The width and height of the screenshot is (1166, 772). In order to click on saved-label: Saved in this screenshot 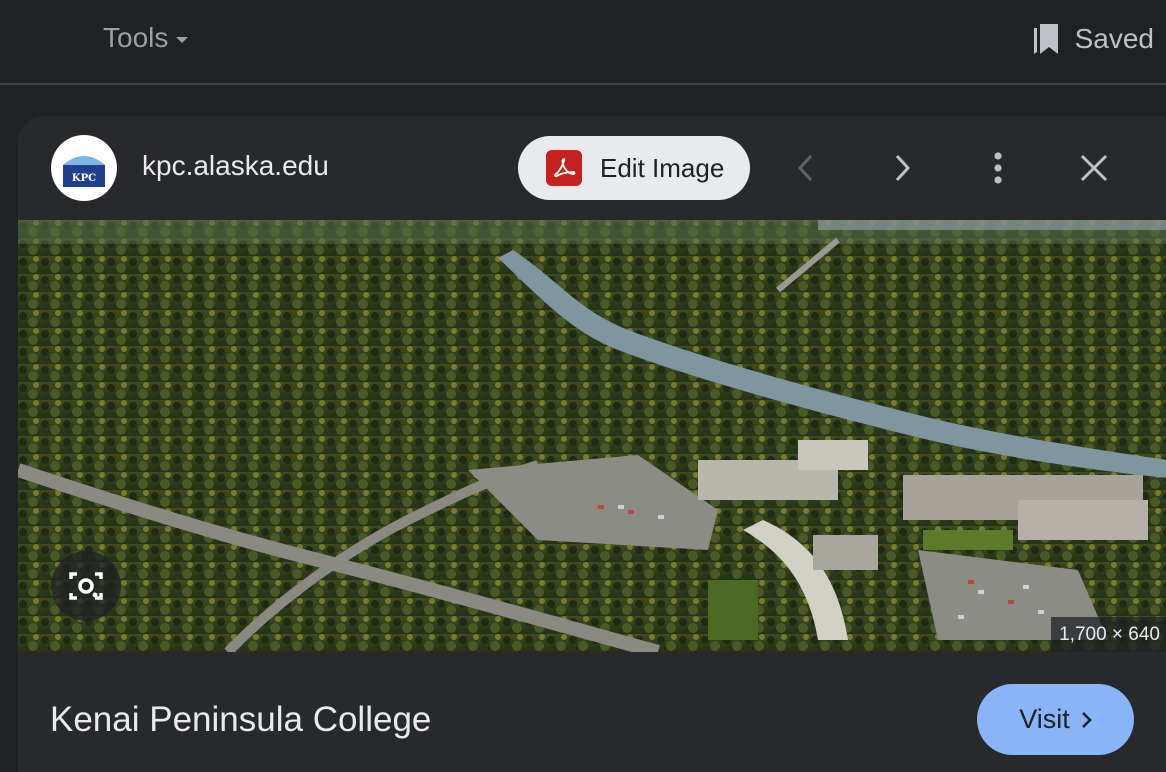, I will do `click(1114, 38)`.